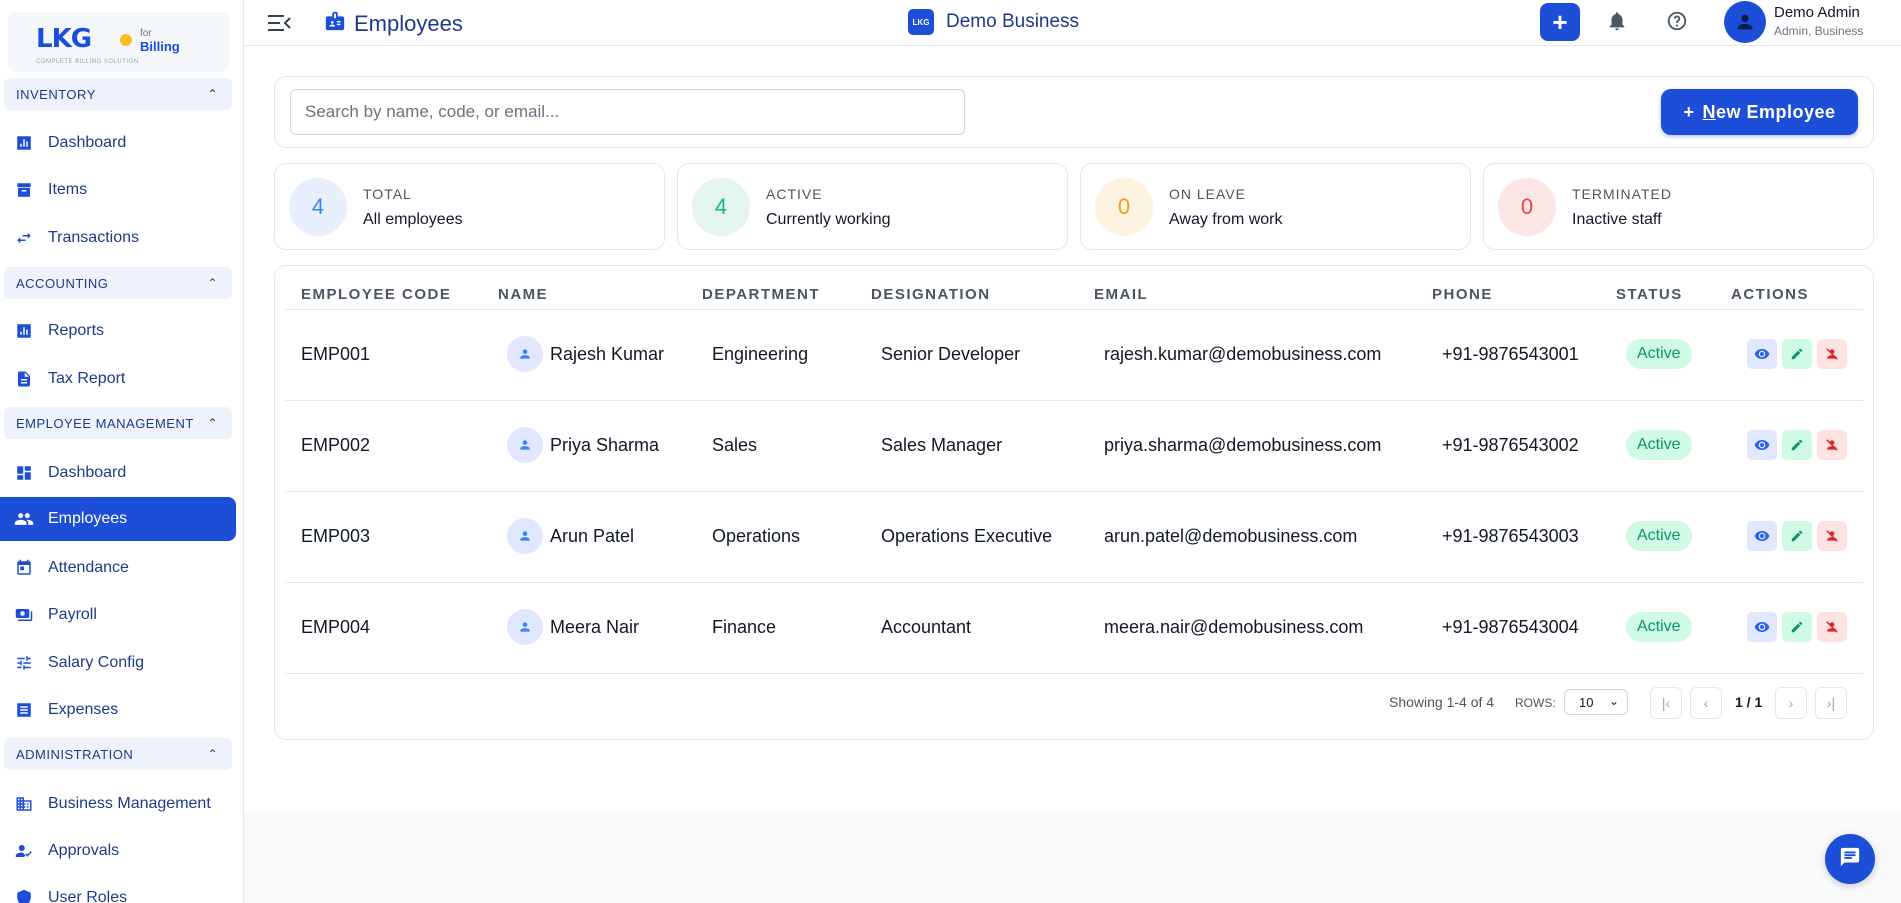 Image resolution: width=1901 pixels, height=903 pixels. What do you see at coordinates (93, 237) in the screenshot?
I see `sidebar-item-label: Transactions` at bounding box center [93, 237].